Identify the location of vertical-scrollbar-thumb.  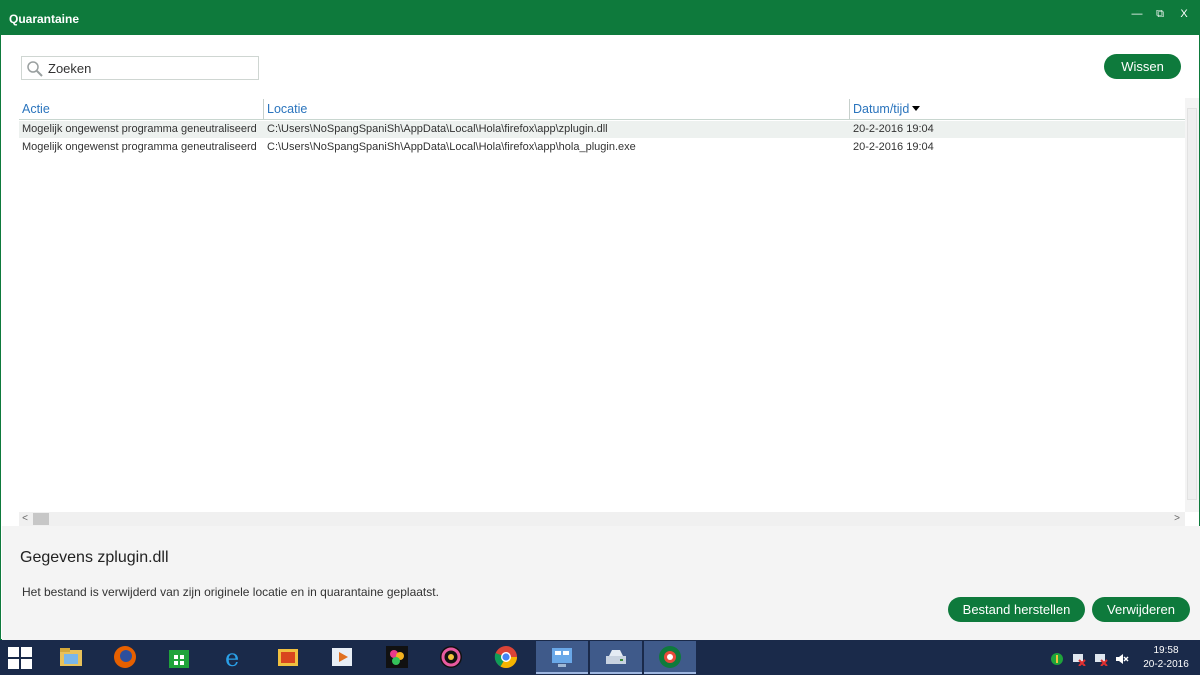
(1192, 304).